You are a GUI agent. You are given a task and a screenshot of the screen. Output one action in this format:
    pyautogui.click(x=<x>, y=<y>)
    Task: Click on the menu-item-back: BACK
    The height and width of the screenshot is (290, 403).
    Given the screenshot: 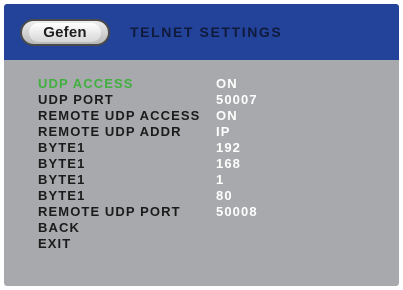 What is the action you would take?
    pyautogui.click(x=208, y=227)
    